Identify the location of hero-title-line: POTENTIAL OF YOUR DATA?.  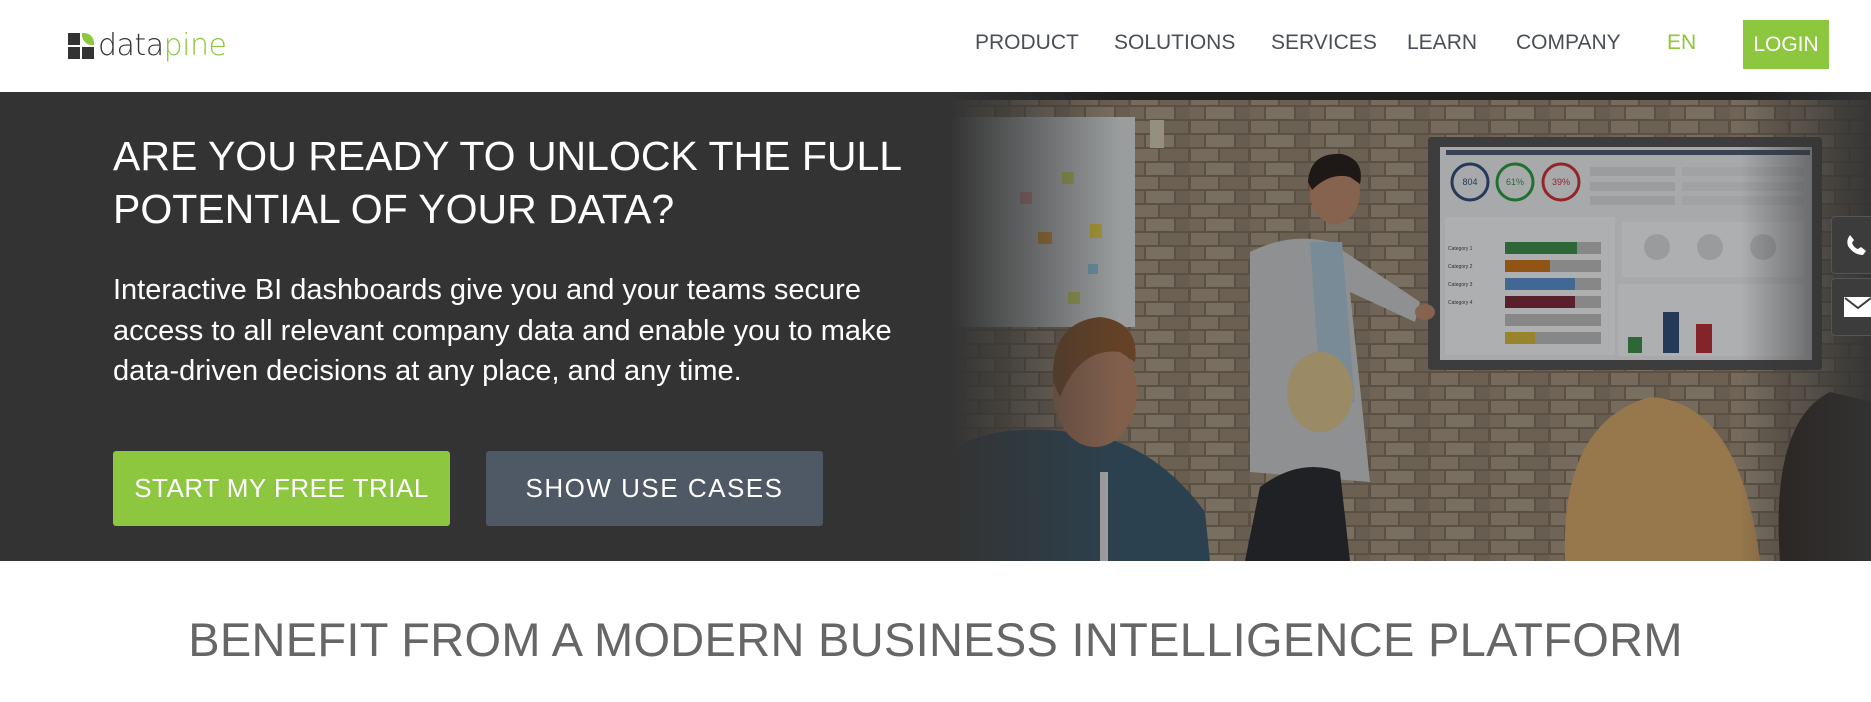
(394, 209).